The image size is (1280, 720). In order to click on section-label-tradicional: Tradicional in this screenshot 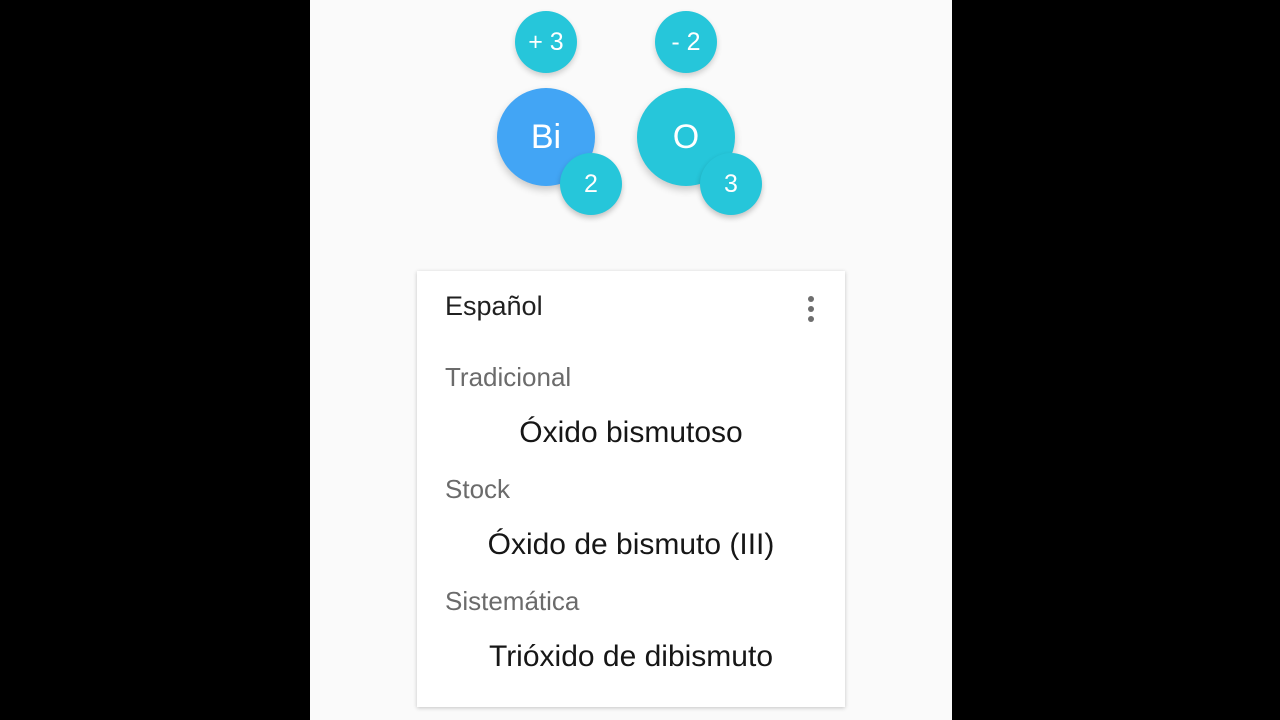, I will do `click(508, 377)`.